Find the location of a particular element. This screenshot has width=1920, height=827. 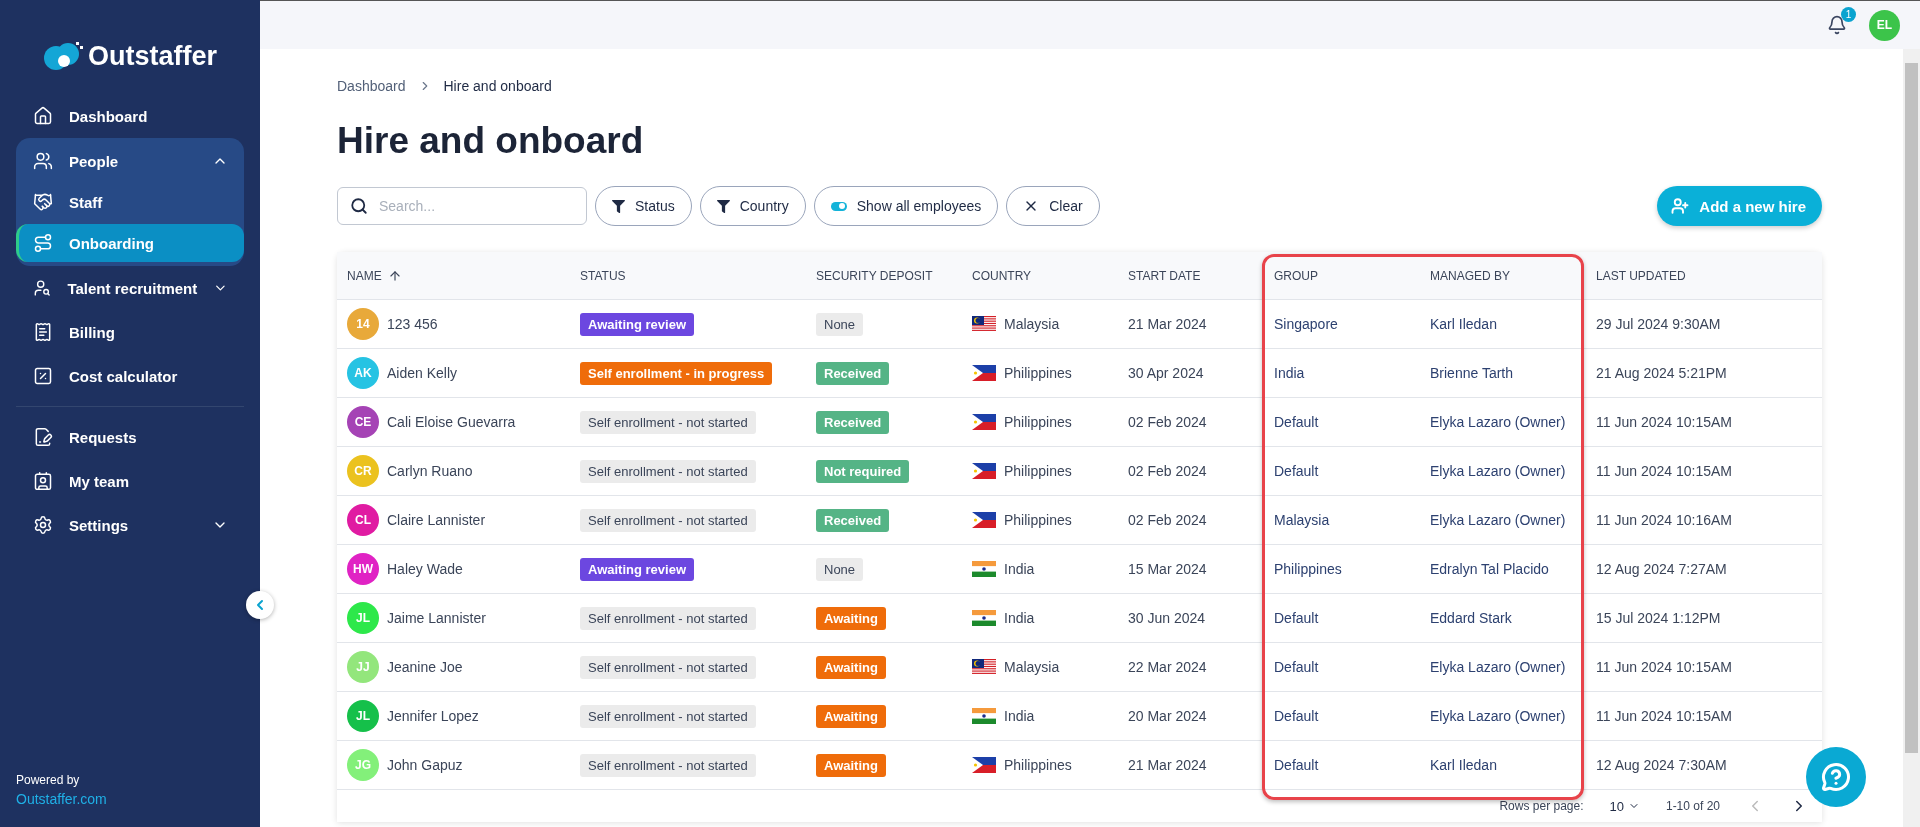

sidebar-item: Settings is located at coordinates (130, 525).